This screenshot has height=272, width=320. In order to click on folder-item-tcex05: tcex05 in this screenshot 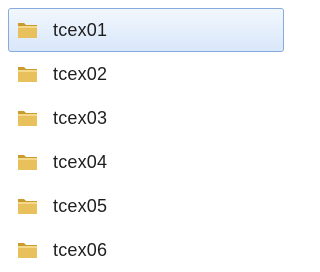, I will do `click(146, 206)`.